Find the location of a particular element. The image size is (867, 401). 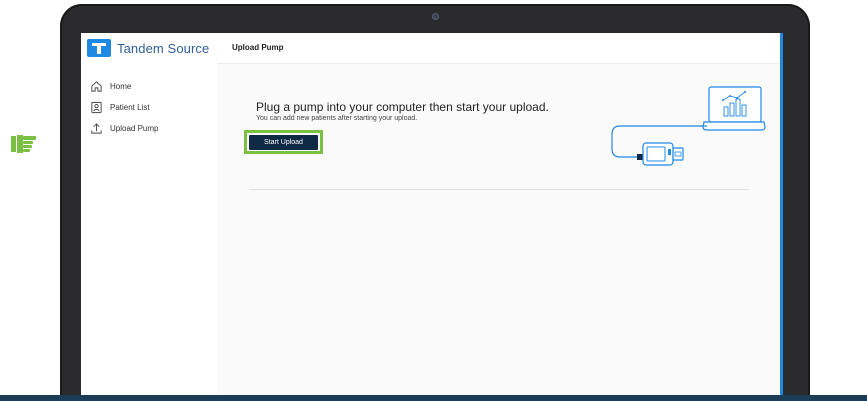

content-divider is located at coordinates (499, 189).